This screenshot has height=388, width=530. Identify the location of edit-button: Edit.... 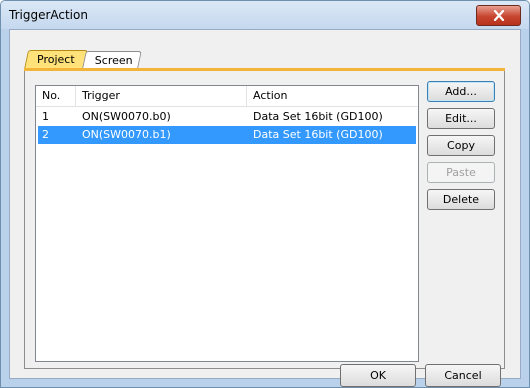
(461, 118).